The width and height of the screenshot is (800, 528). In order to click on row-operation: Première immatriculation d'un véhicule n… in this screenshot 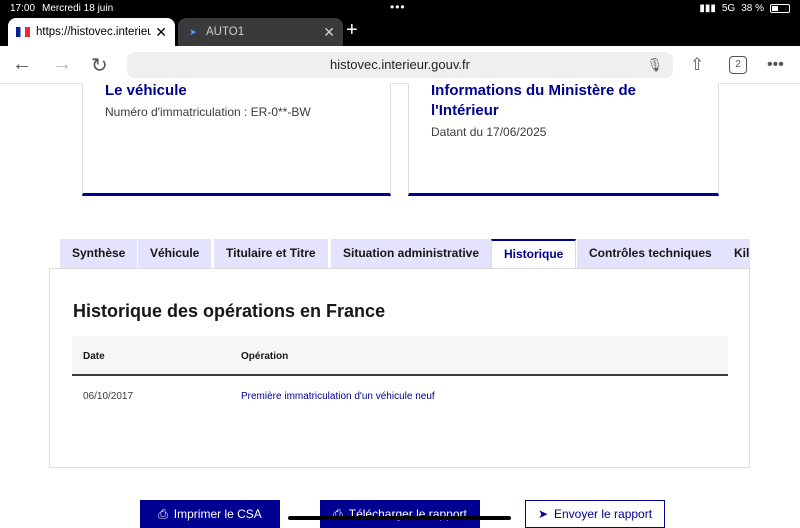, I will do `click(338, 396)`.